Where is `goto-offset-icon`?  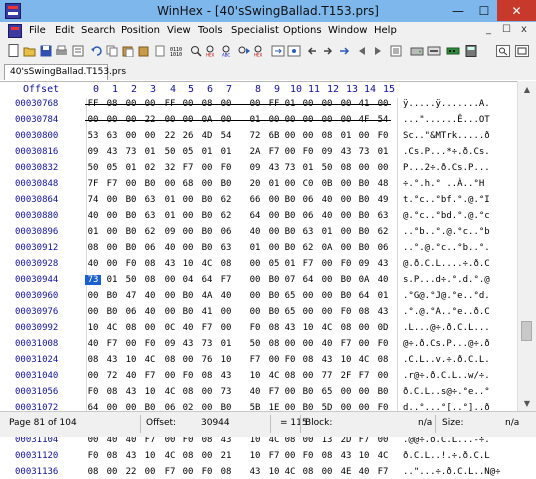 goto-offset-icon is located at coordinates (277, 50).